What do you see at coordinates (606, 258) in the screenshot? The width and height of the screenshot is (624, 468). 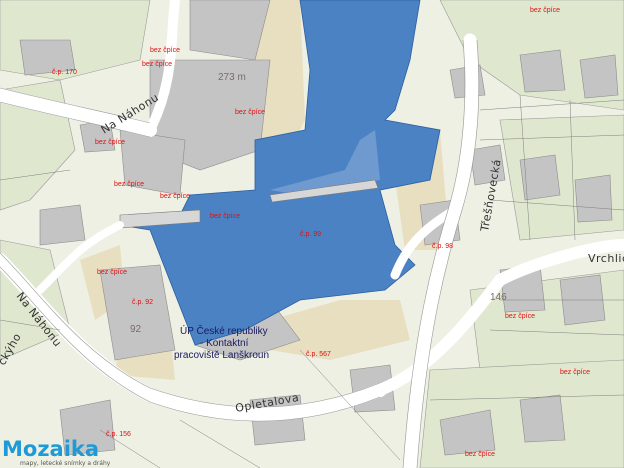 I see `street-vrchlickeho: Vrchlick` at bounding box center [606, 258].